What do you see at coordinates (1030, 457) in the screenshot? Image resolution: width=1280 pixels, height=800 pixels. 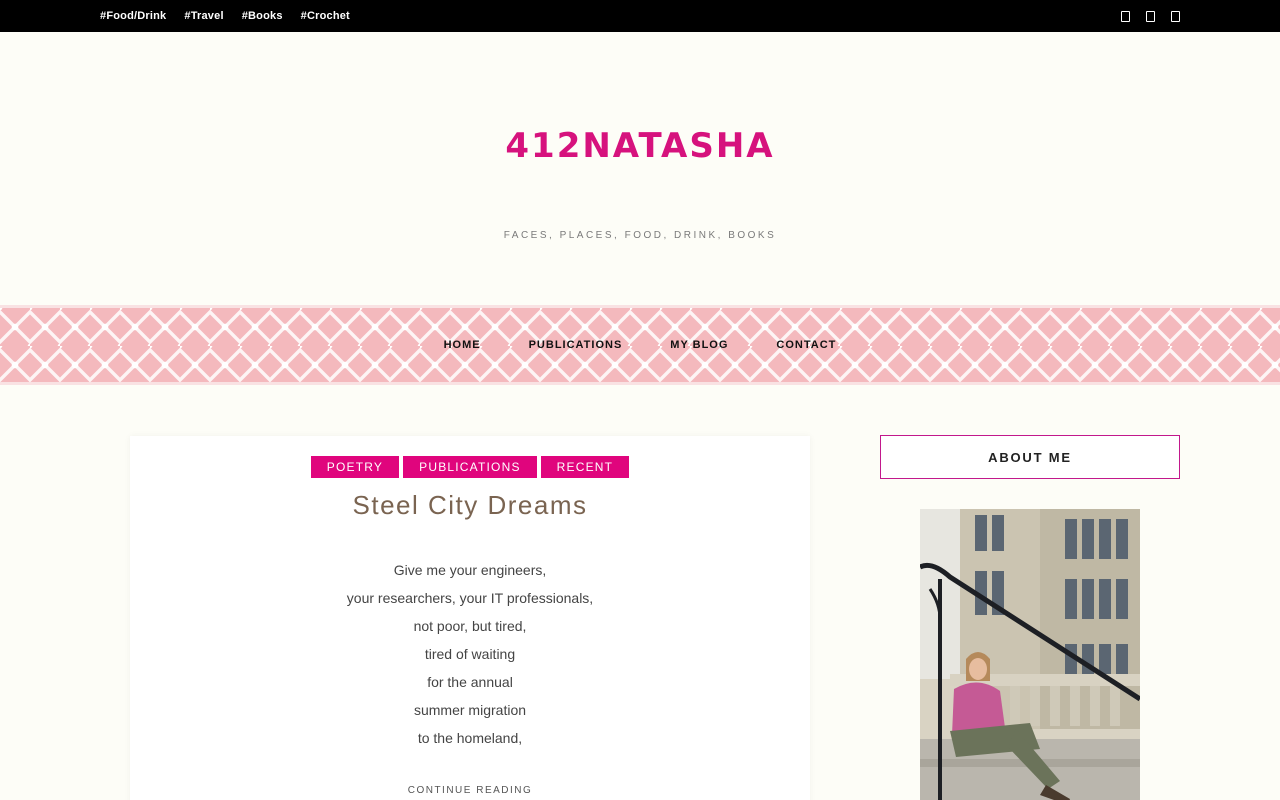 I see `about-me-heading: ABOUT ME` at bounding box center [1030, 457].